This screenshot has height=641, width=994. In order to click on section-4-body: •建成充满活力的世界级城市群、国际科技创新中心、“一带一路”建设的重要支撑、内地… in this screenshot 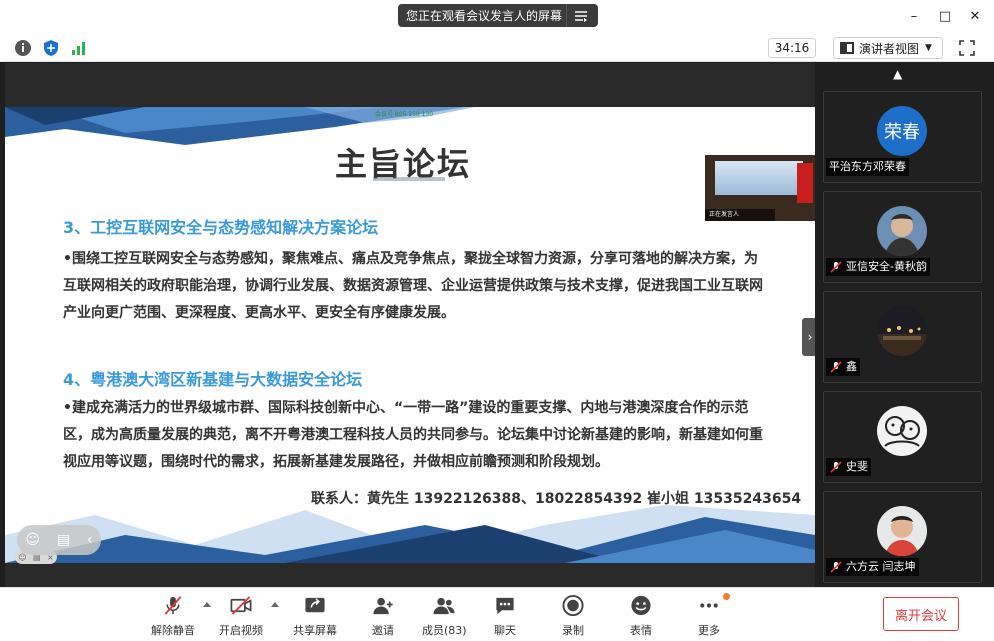, I will do `click(413, 435)`.